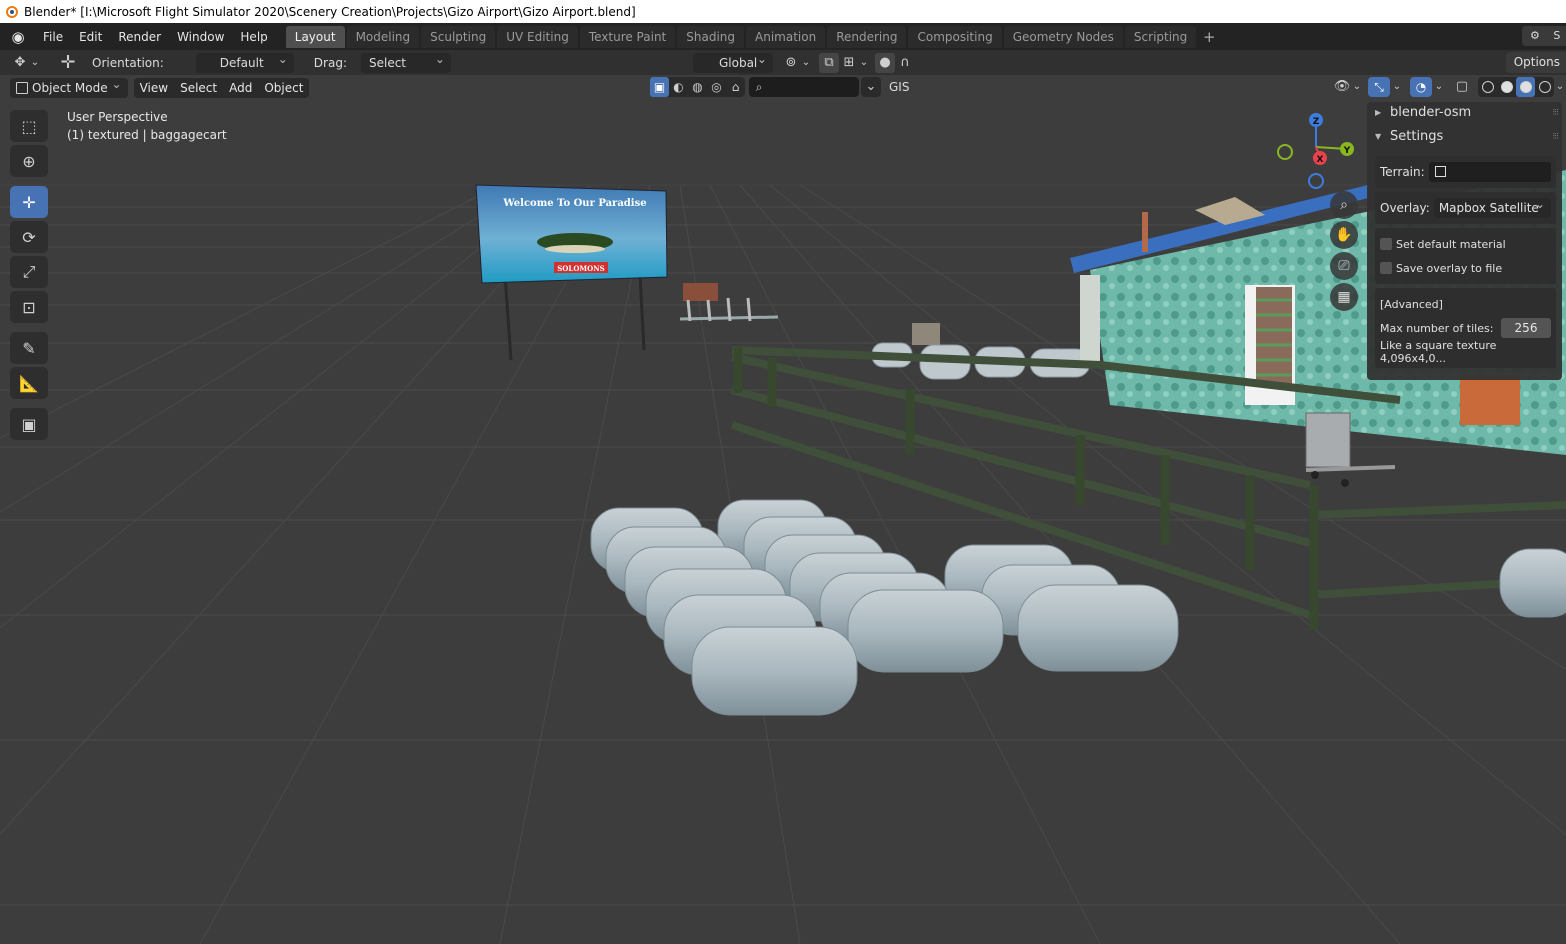 The width and height of the screenshot is (1566, 944). I want to click on camera-view-icon: ⎚, so click(1344, 266).